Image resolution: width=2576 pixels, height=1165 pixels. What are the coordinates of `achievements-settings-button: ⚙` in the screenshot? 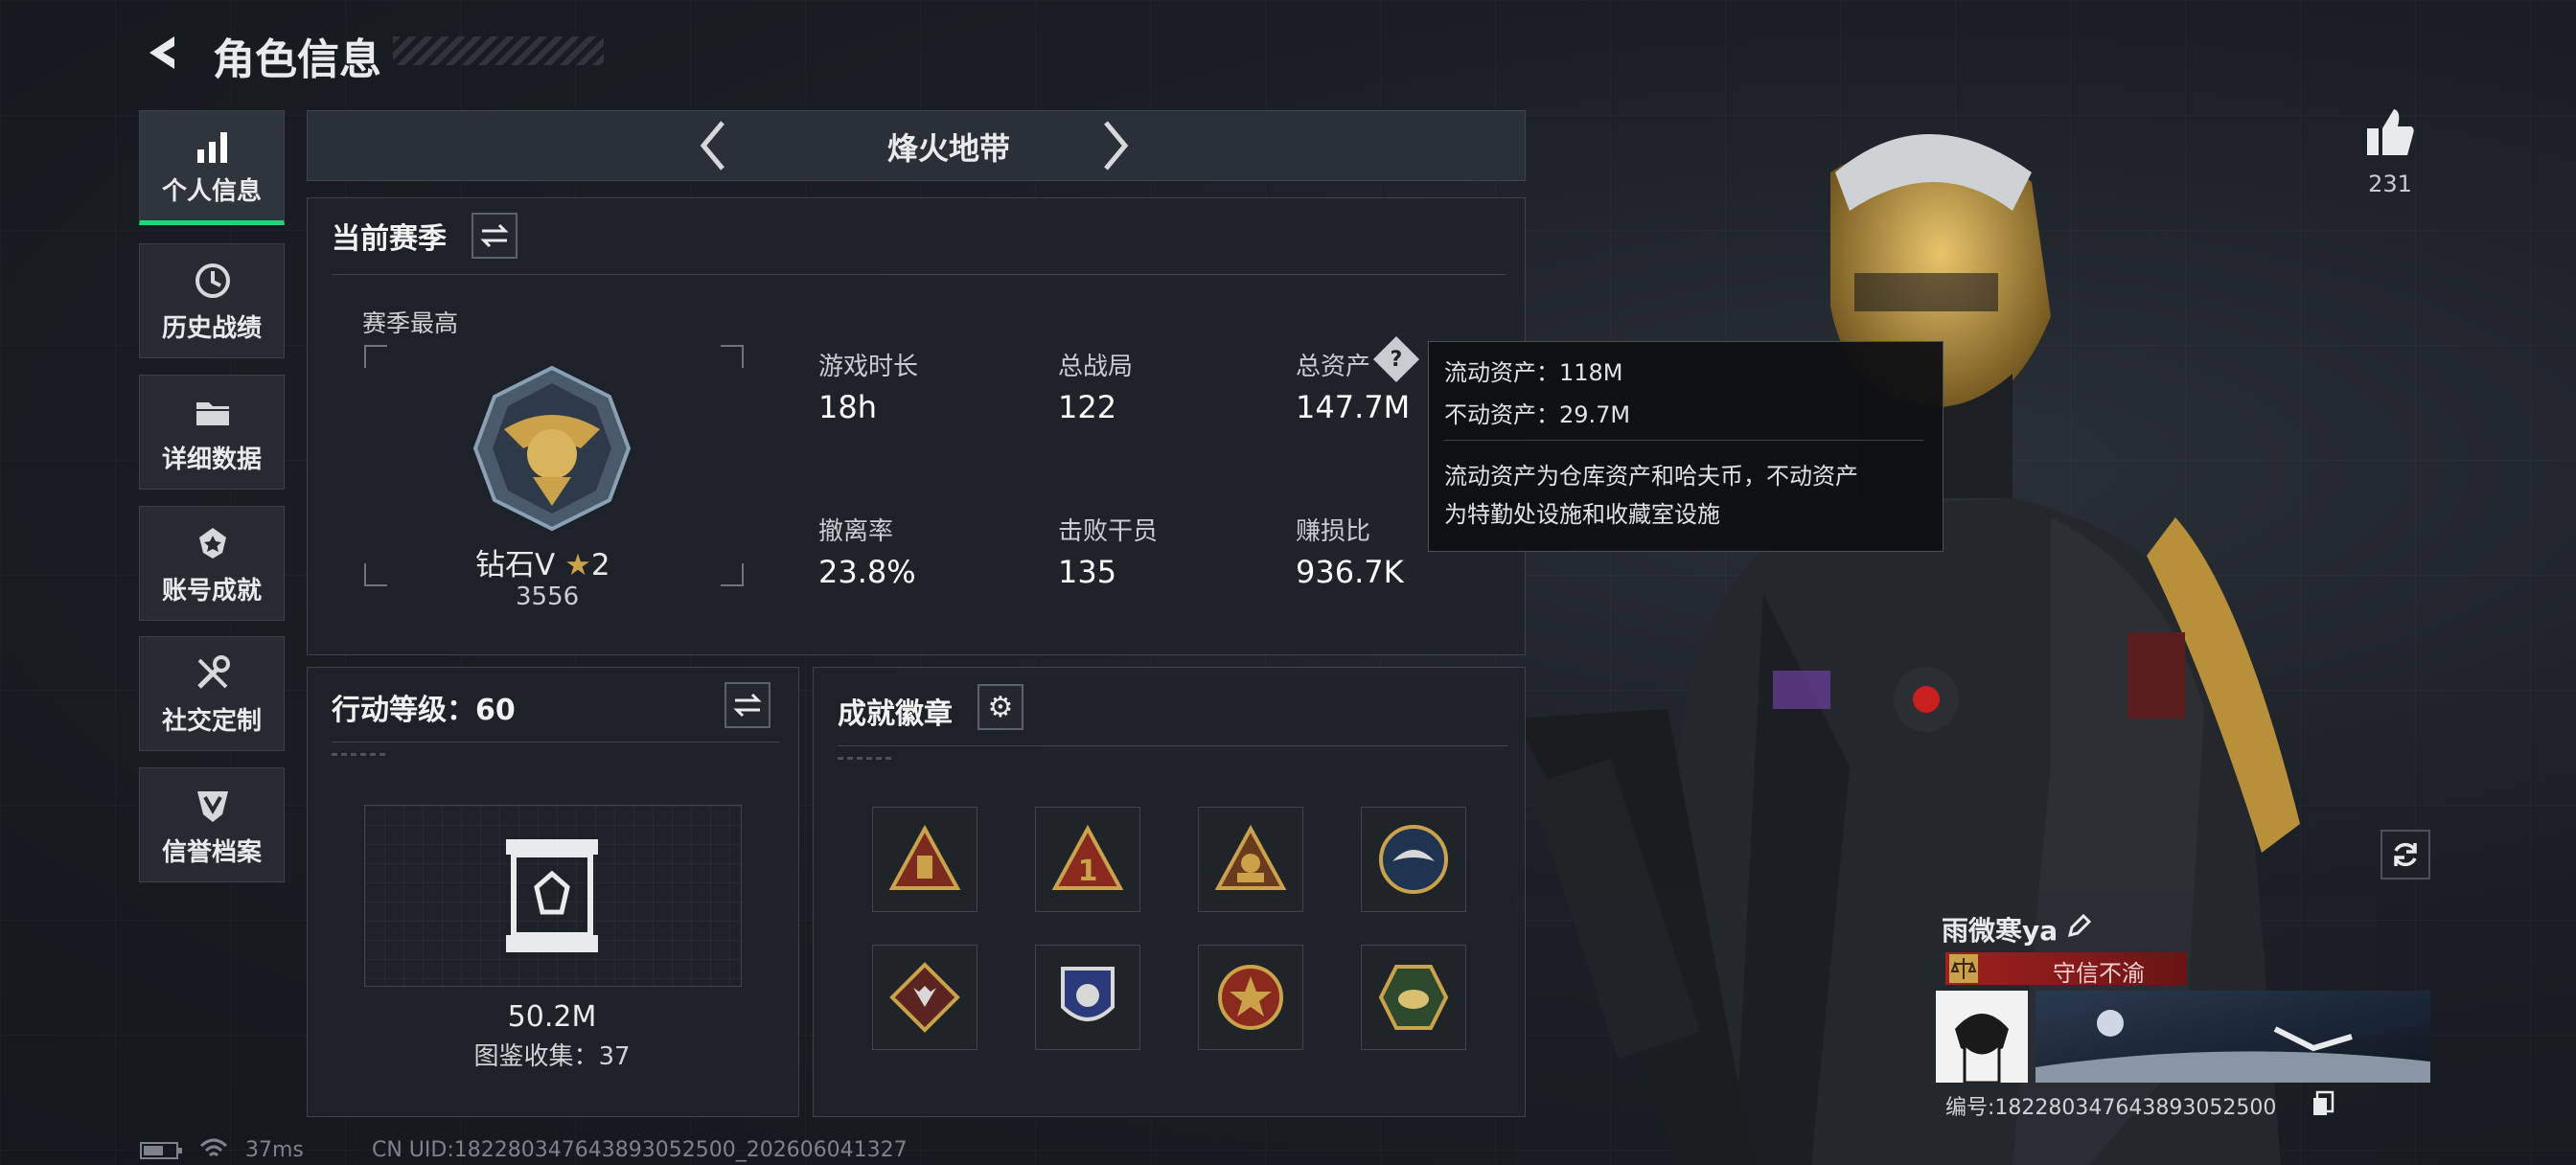 It's located at (1001, 707).